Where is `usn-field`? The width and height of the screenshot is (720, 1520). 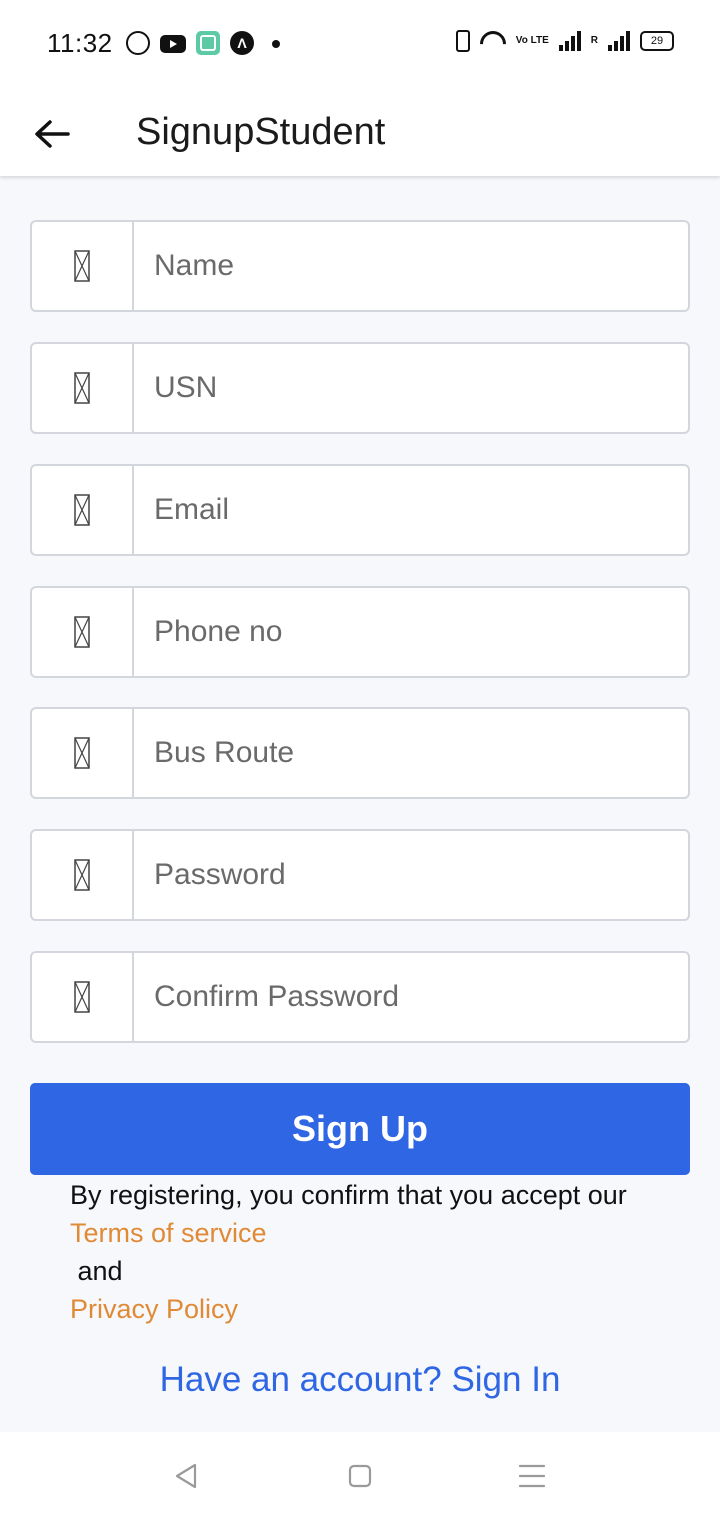 usn-field is located at coordinates (360, 388).